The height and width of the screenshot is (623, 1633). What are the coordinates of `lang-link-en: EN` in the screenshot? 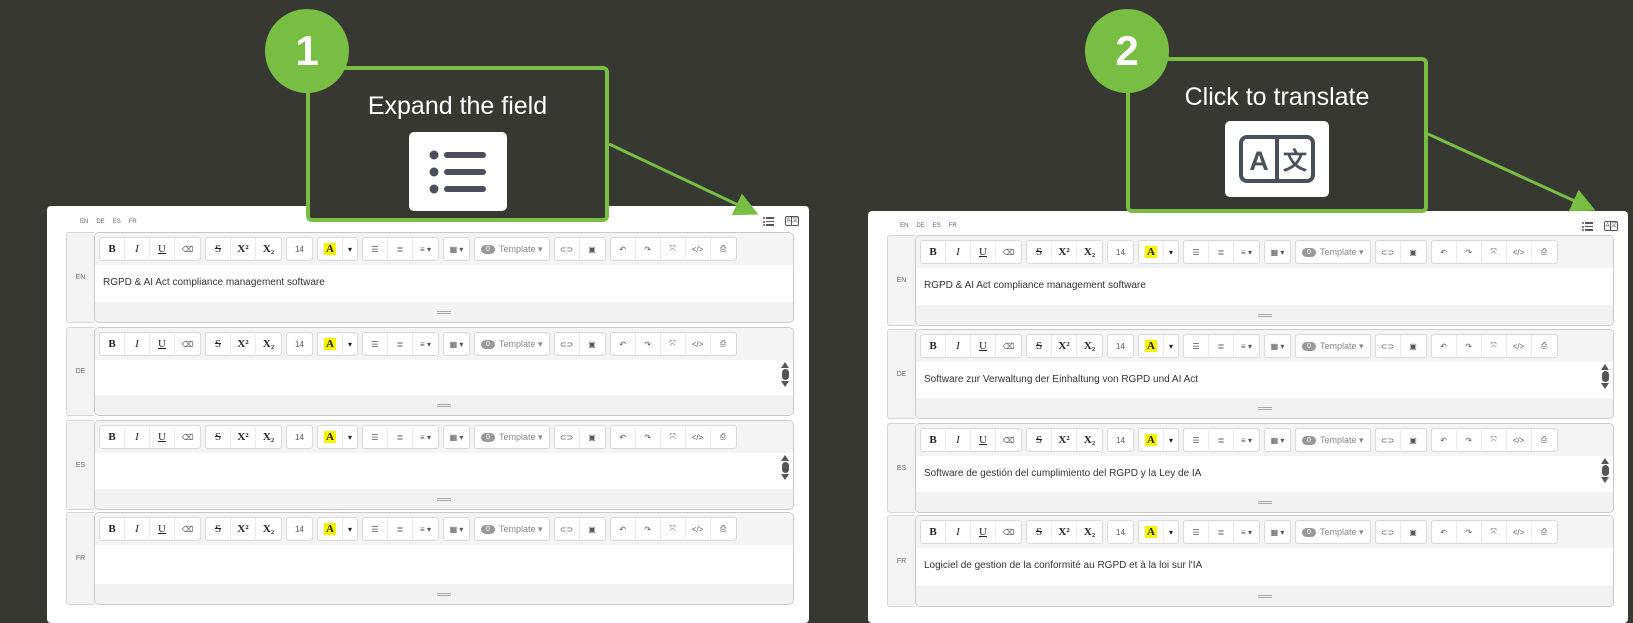 It's located at (84, 222).